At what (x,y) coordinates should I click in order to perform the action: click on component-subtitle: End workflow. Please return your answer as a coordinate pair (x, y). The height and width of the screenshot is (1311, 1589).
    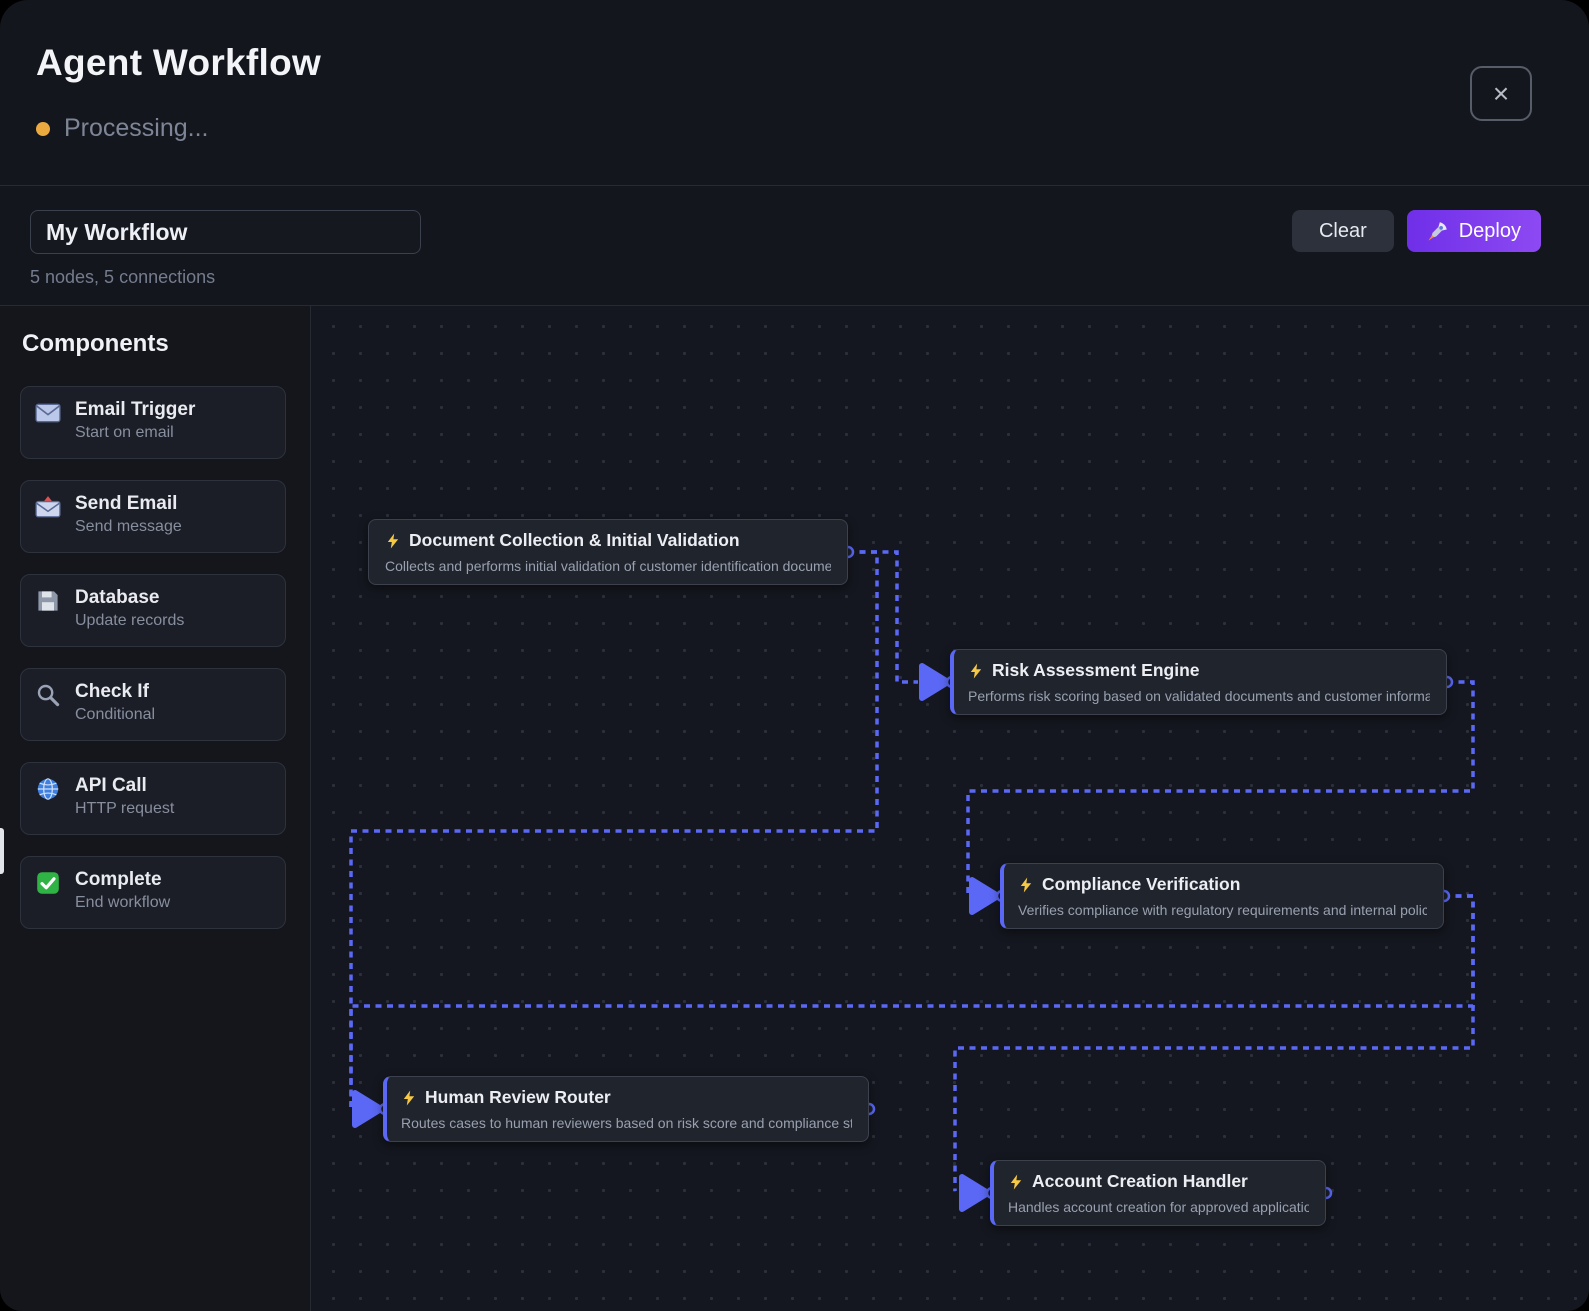
    Looking at the image, I should click on (123, 902).